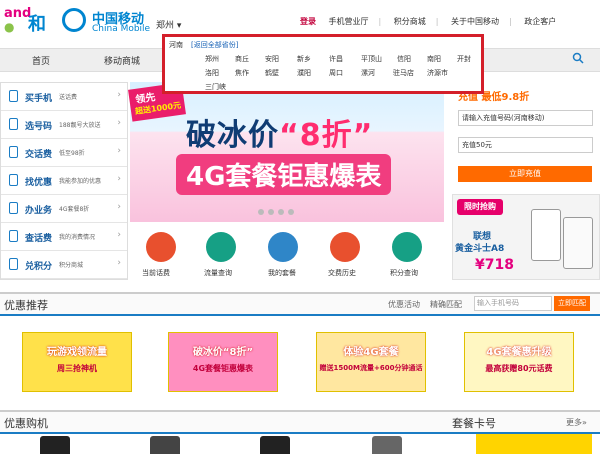 The height and width of the screenshot is (454, 600). I want to click on city-option: 焦作, so click(242, 73).